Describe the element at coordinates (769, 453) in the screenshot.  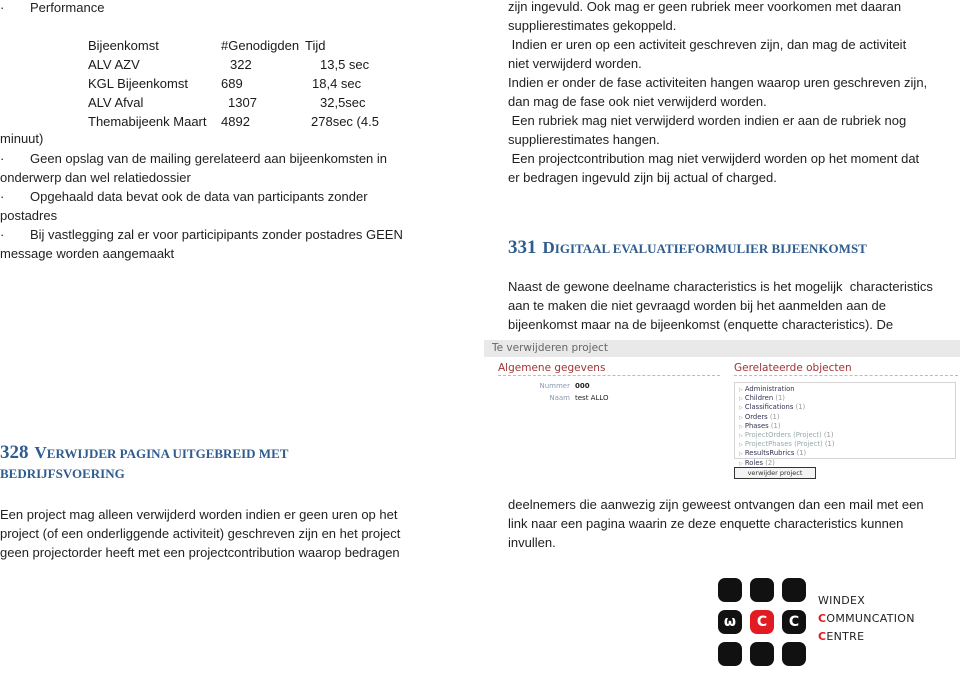
I see `tree-item-label: ResultsRubrics` at that location.